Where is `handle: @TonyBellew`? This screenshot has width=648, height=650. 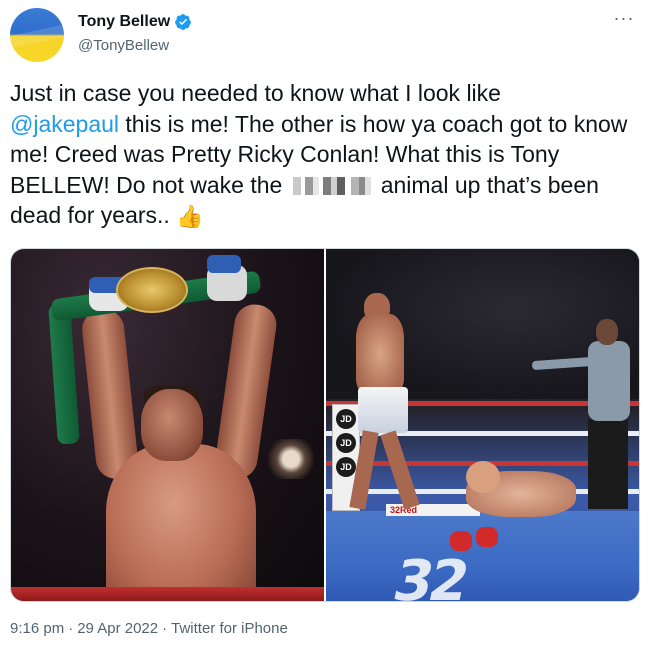 handle: @TonyBellew is located at coordinates (123, 45).